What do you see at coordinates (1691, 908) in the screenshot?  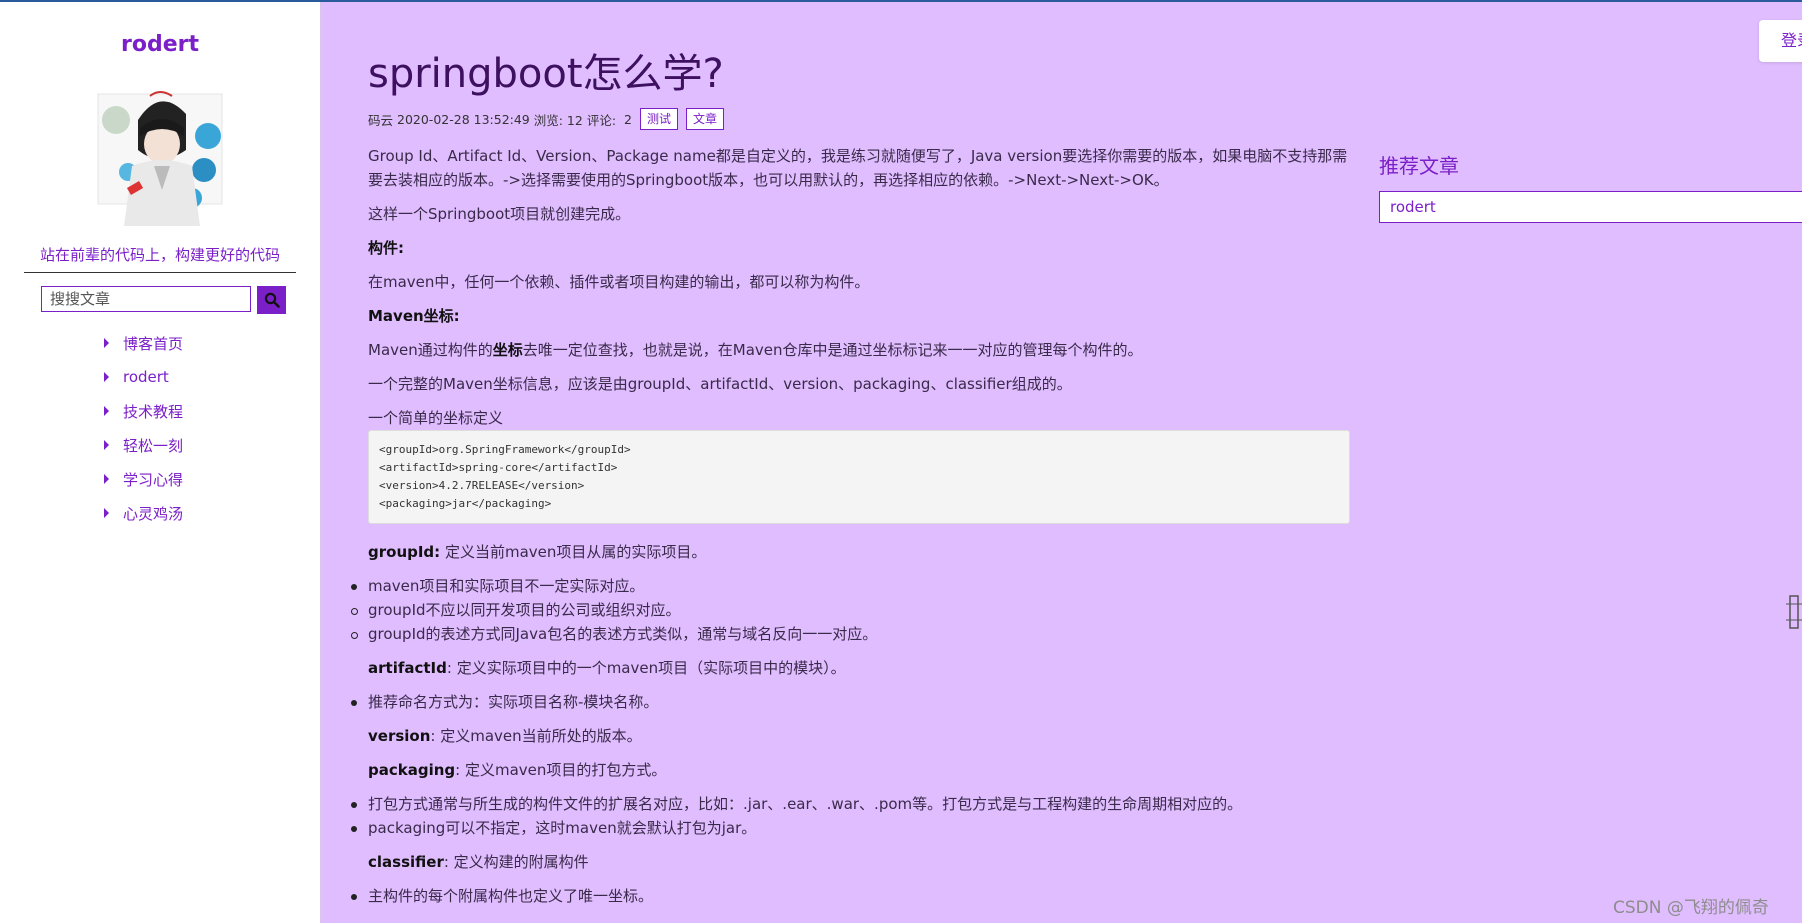 I see `watermark: CSDN @飞翔的佩奇` at bounding box center [1691, 908].